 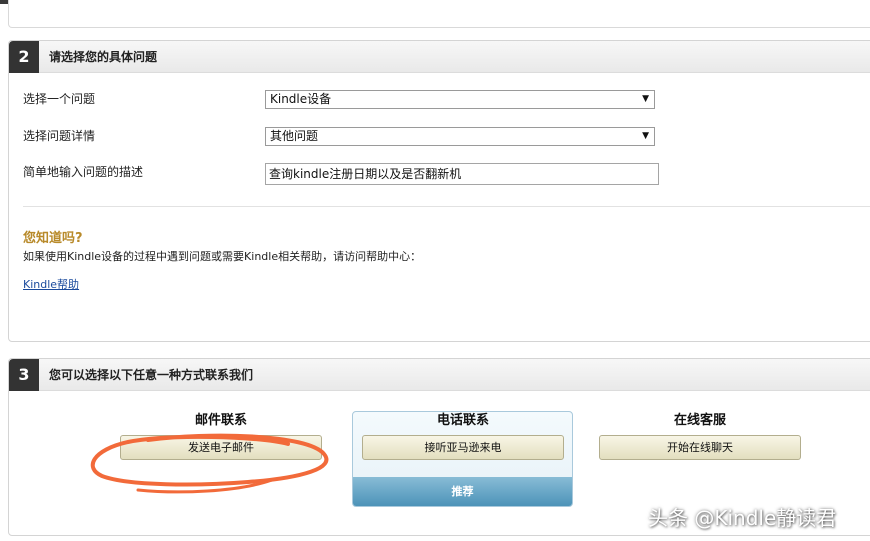 I want to click on step-number-2: 2, so click(x=24, y=57).